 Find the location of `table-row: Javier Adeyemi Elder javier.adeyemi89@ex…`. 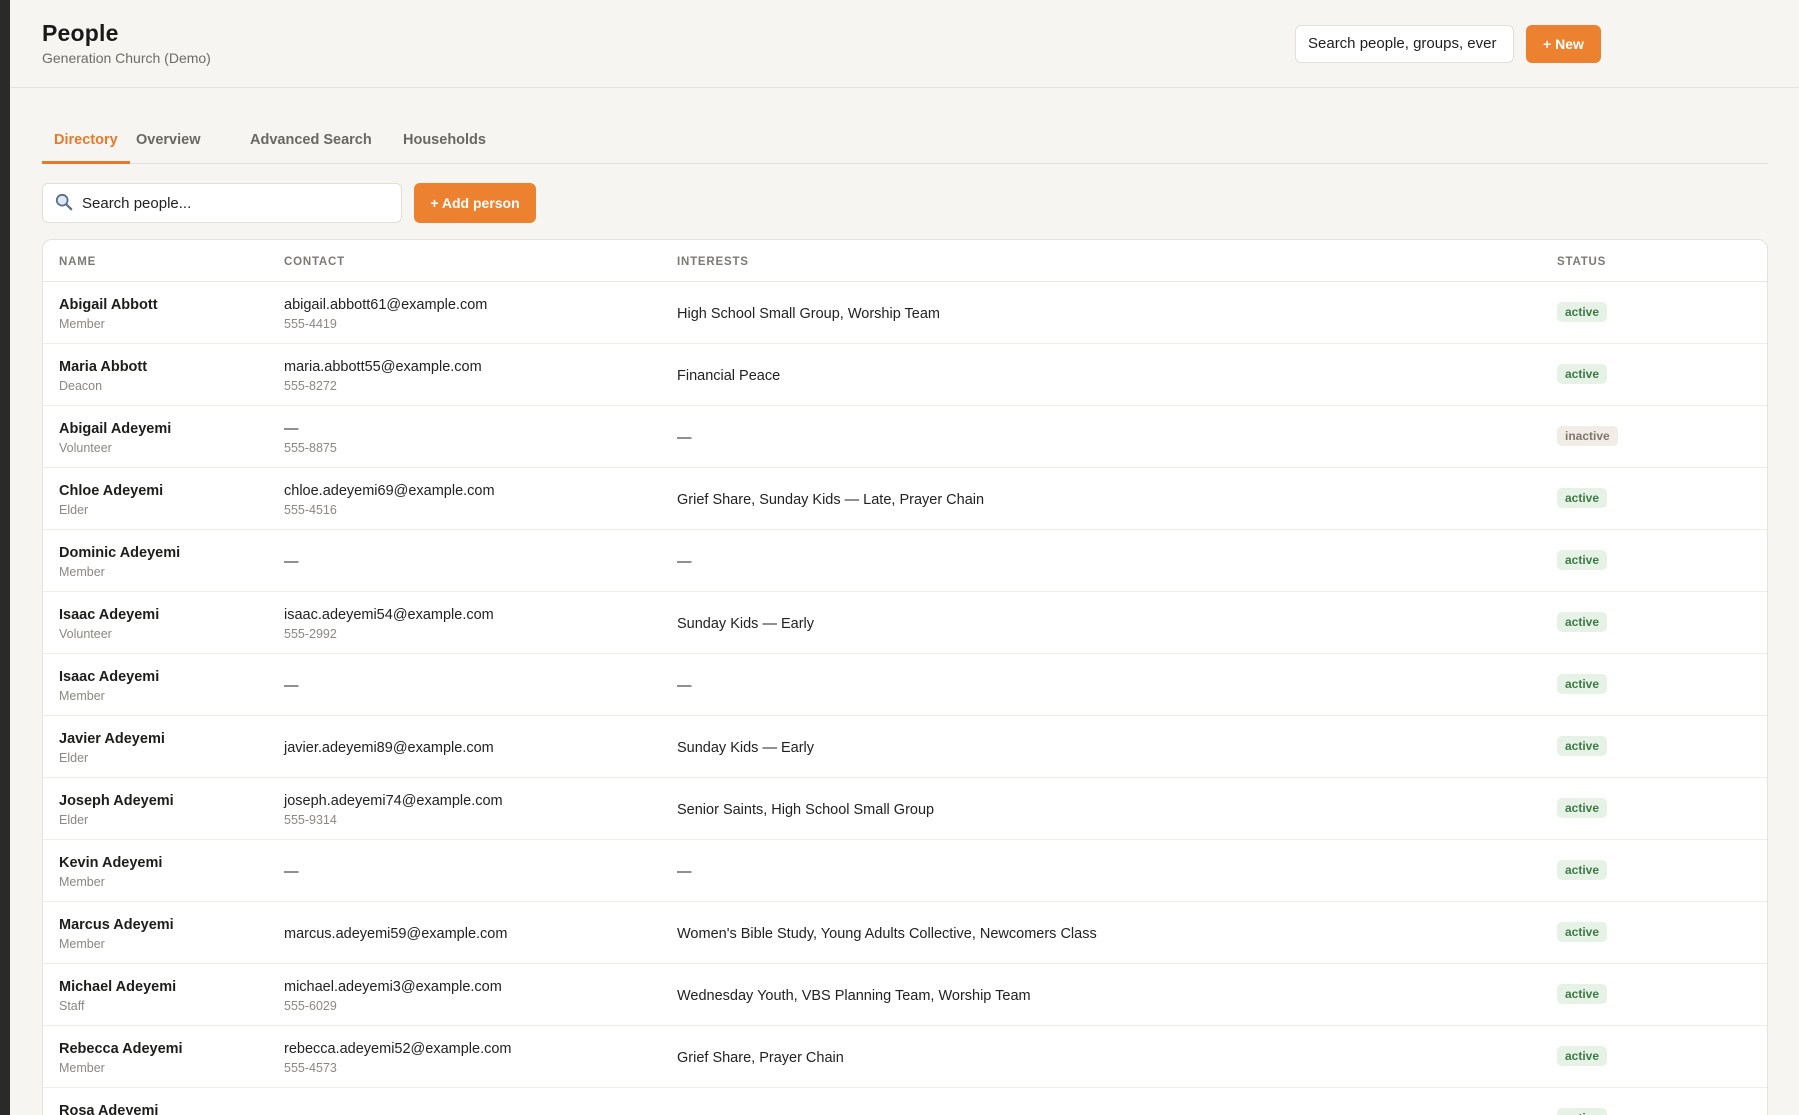

table-row: Javier Adeyemi Elder javier.adeyemi89@ex… is located at coordinates (905, 747).